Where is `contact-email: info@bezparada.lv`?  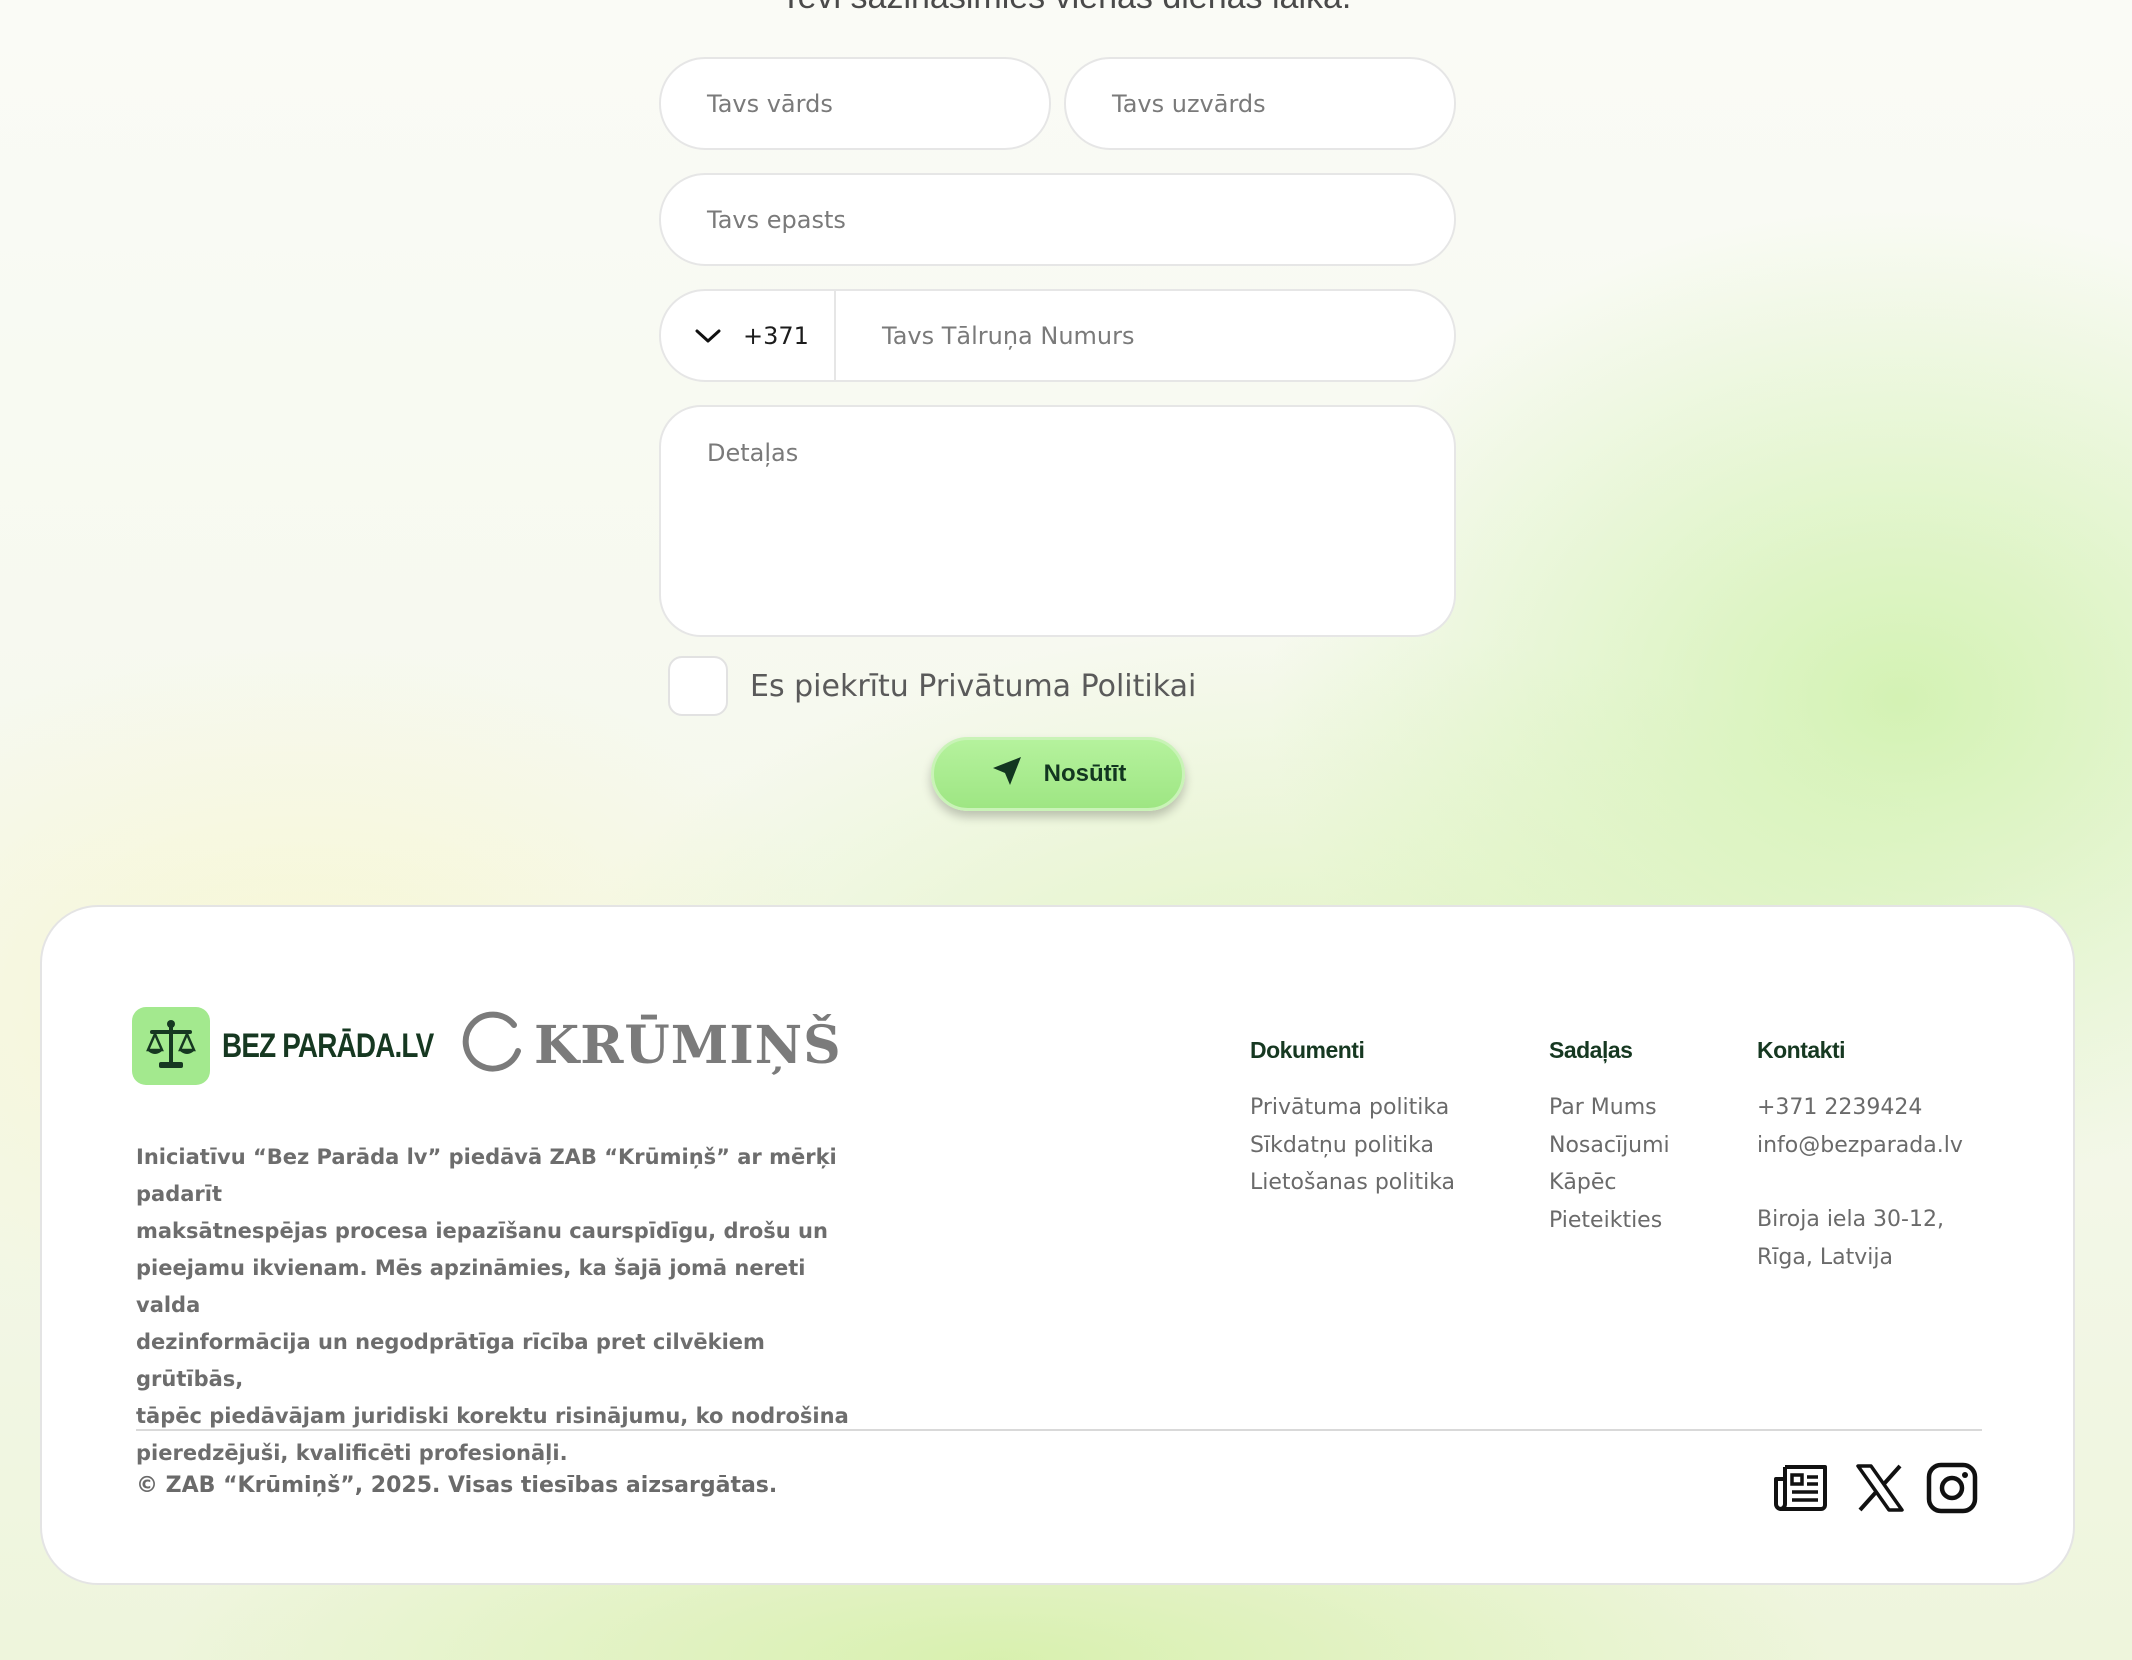 contact-email: info@bezparada.lv is located at coordinates (1860, 1146).